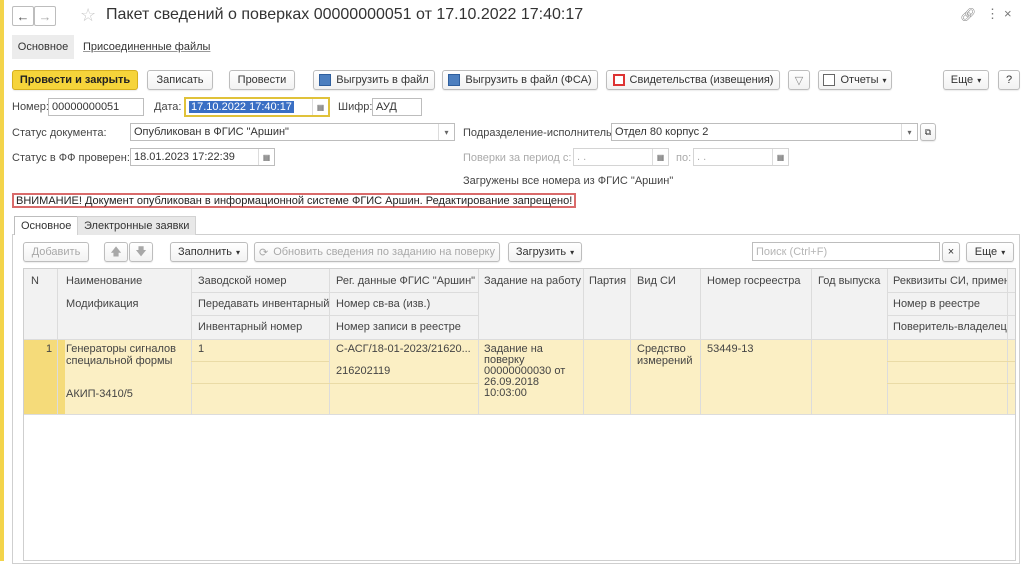 This screenshot has height=564, width=1024. I want to click on row-n: 1, so click(49, 349).